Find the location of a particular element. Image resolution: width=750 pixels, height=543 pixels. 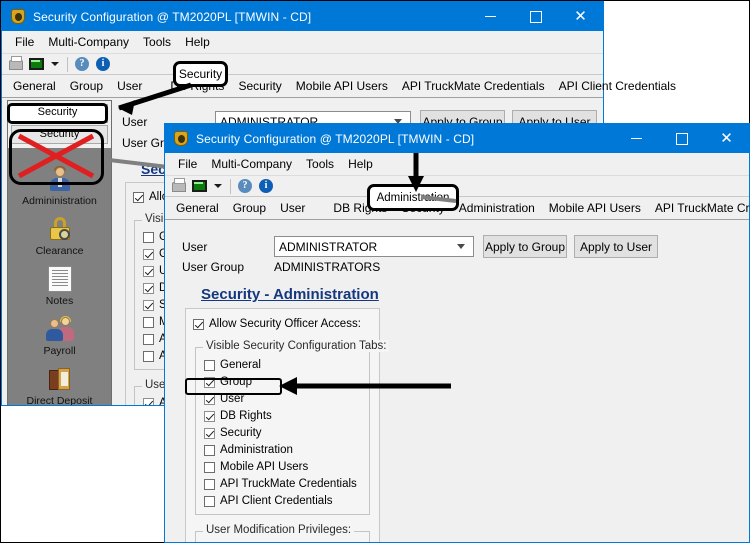

front-visible-tab-administration: Administration is located at coordinates (286, 450).